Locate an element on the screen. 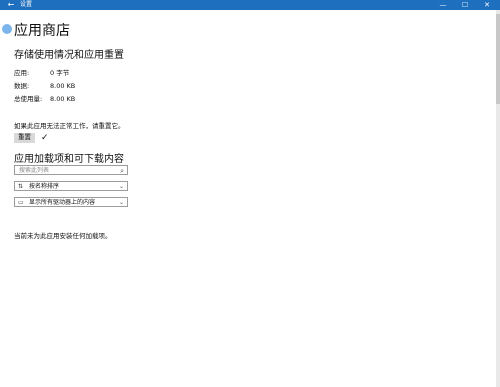 The height and width of the screenshot is (387, 500). usage-value: 0 字节 is located at coordinates (60, 73).